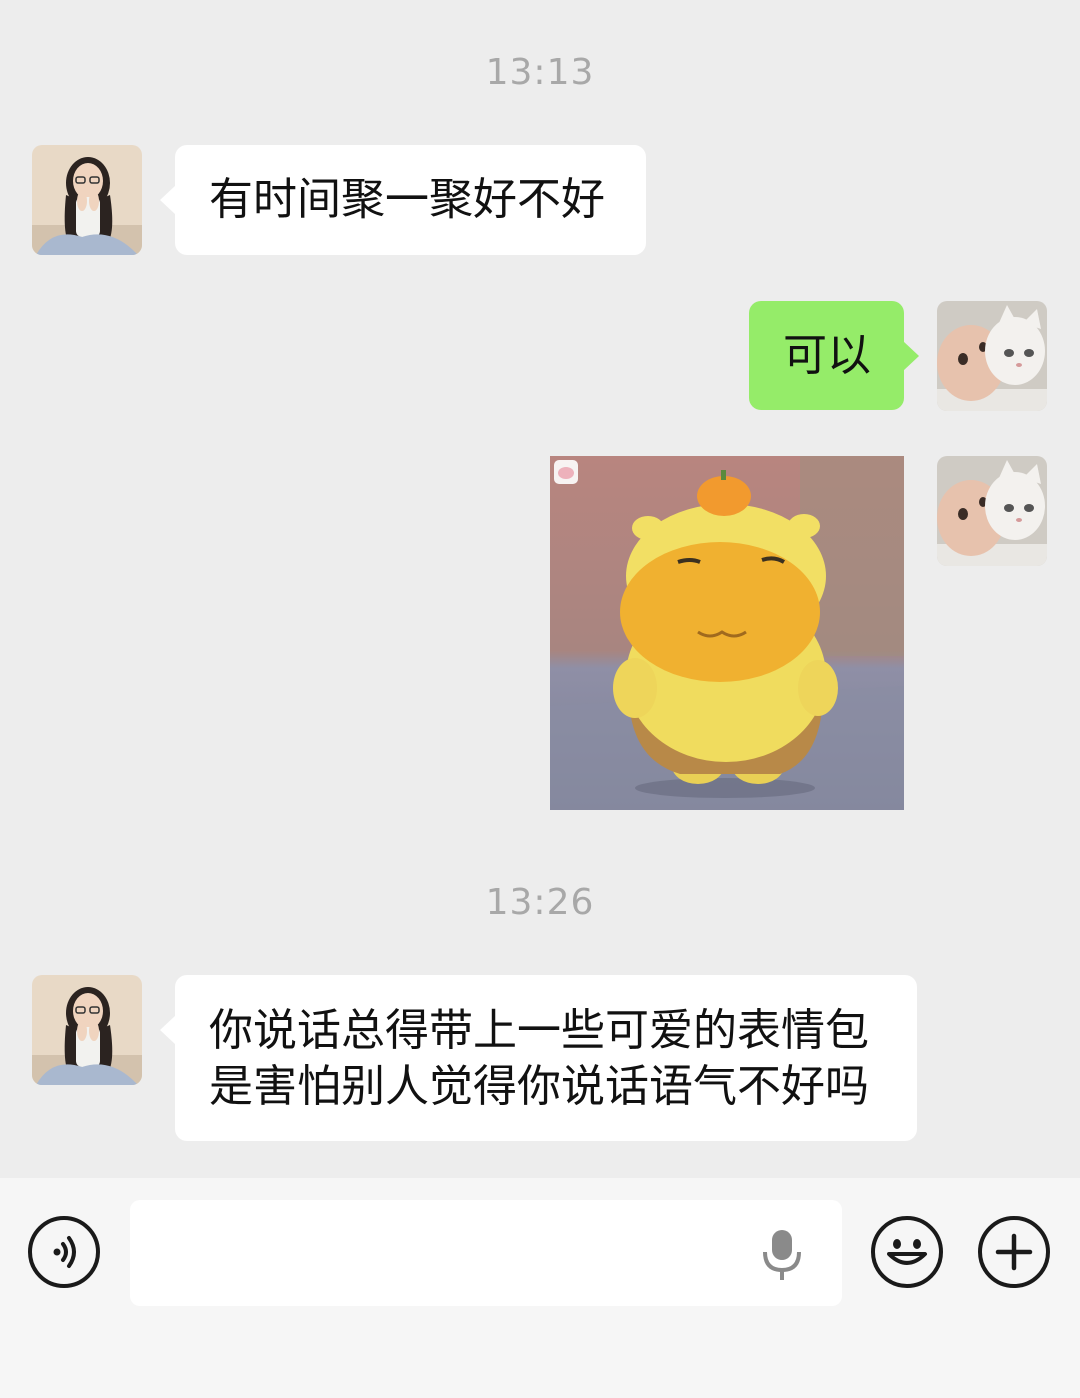  What do you see at coordinates (827, 355) in the screenshot?
I see `message-text: 可以` at bounding box center [827, 355].